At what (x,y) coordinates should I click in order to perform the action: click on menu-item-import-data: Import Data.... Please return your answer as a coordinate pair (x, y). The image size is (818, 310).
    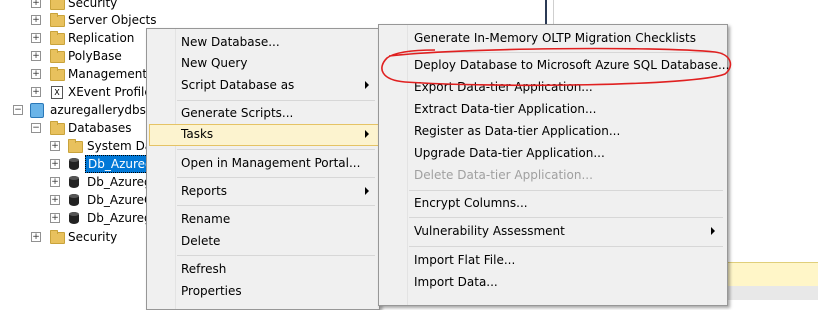
    Looking at the image, I should click on (456, 282).